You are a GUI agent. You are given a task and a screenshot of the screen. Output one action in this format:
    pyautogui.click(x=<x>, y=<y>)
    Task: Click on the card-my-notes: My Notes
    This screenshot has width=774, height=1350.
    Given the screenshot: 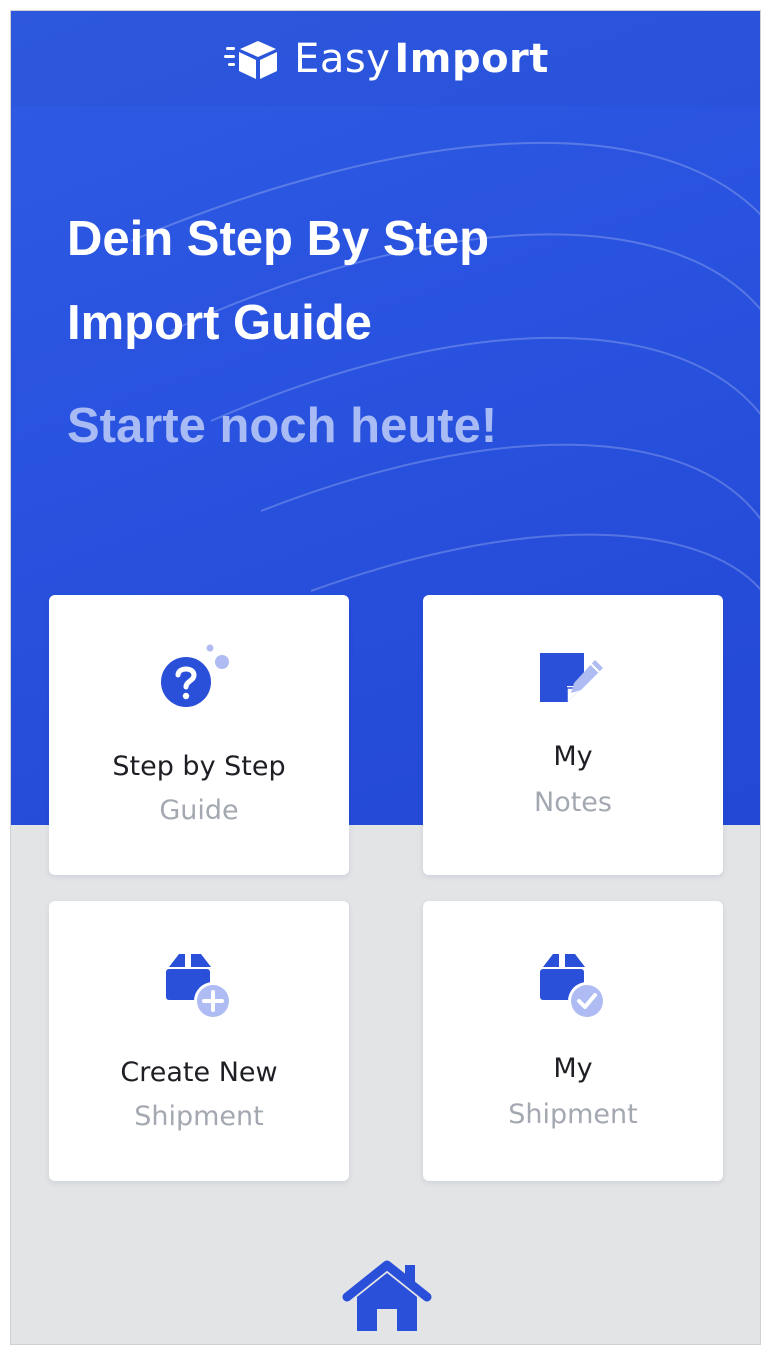 What is the action you would take?
    pyautogui.click(x=573, y=735)
    